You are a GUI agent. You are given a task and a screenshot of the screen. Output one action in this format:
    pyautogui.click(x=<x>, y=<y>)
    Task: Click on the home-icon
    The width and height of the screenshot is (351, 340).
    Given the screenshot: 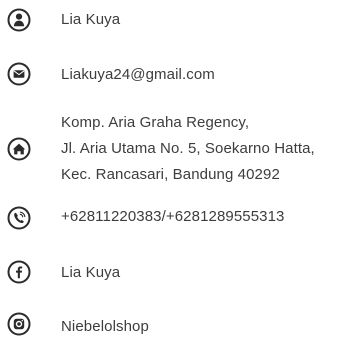 What is the action you would take?
    pyautogui.click(x=19, y=149)
    